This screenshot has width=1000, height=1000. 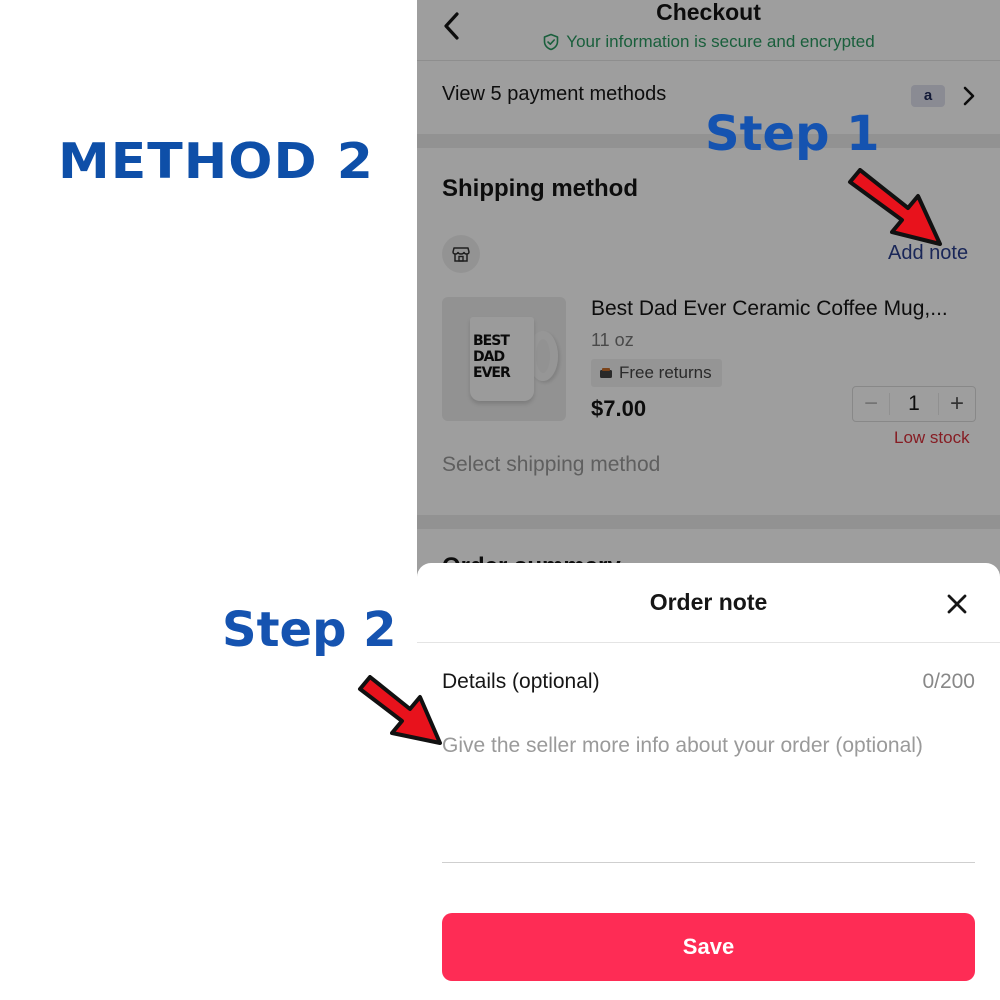 What do you see at coordinates (895, 207) in the screenshot?
I see `step-1-arrow` at bounding box center [895, 207].